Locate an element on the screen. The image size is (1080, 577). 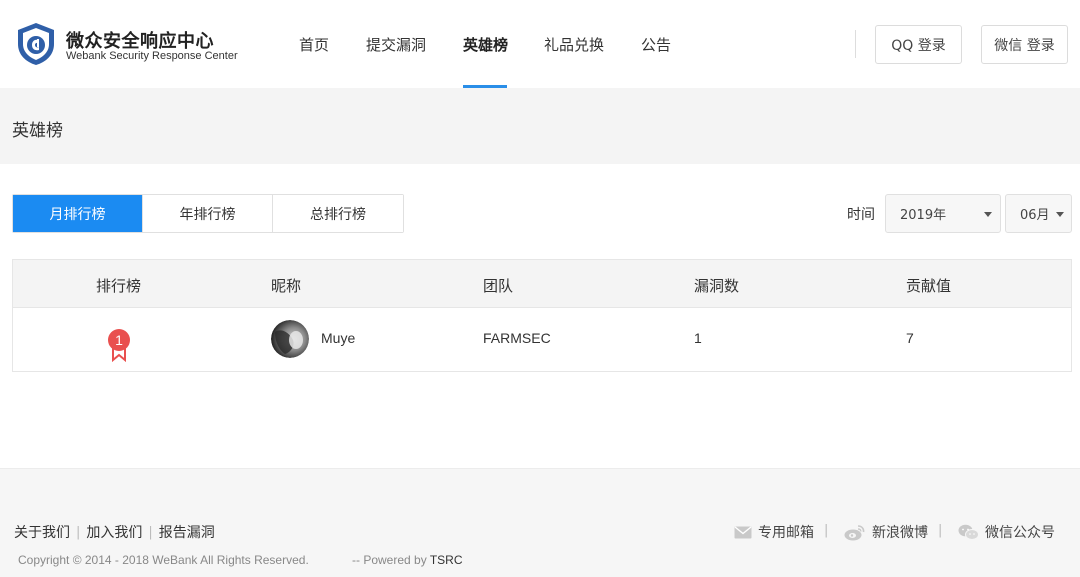
powered-by: -- Powered by TSRC is located at coordinates (407, 560).